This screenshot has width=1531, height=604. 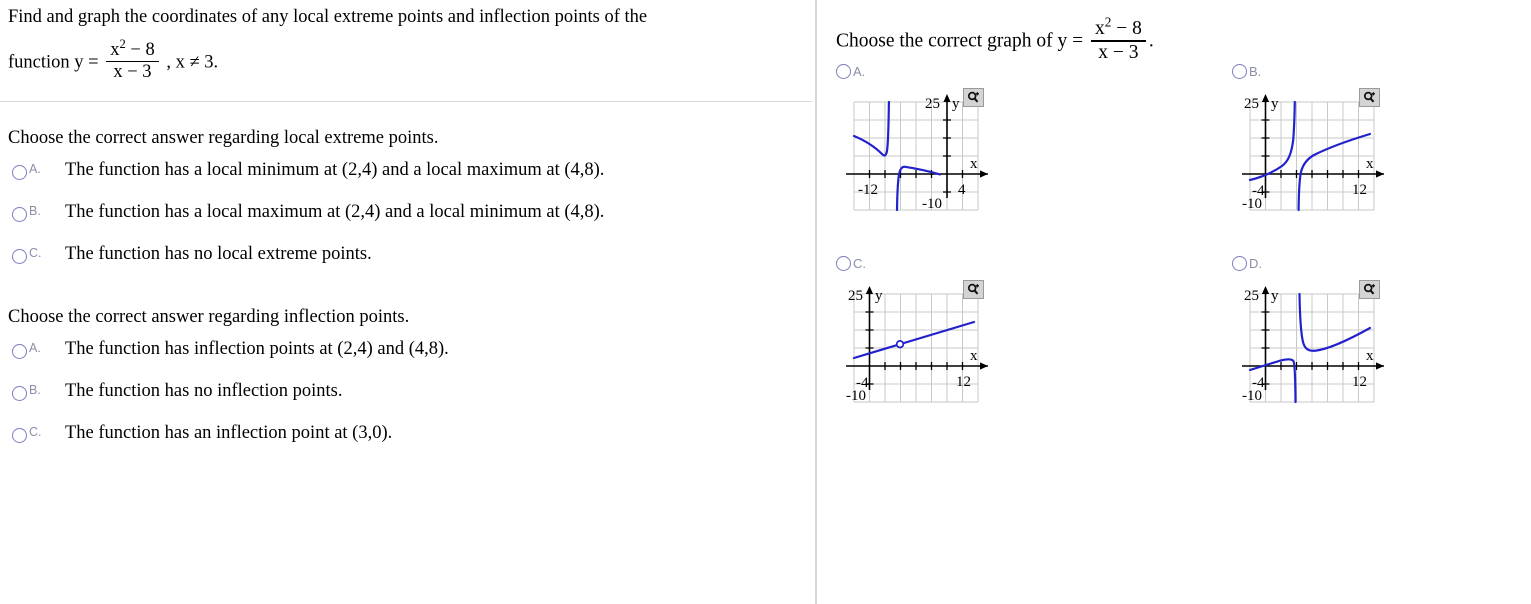 I want to click on graph-b-ylabel-bottom: -10, so click(x=1252, y=204).